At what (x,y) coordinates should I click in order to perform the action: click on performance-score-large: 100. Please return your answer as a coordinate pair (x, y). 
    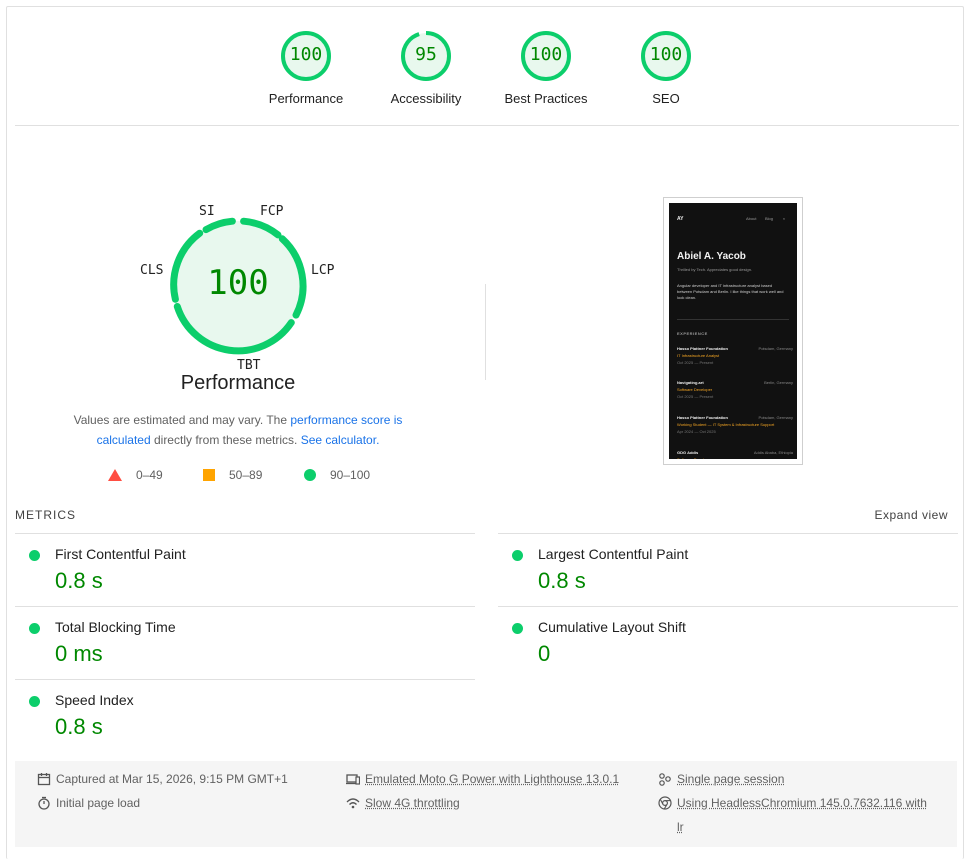
    Looking at the image, I should click on (238, 283).